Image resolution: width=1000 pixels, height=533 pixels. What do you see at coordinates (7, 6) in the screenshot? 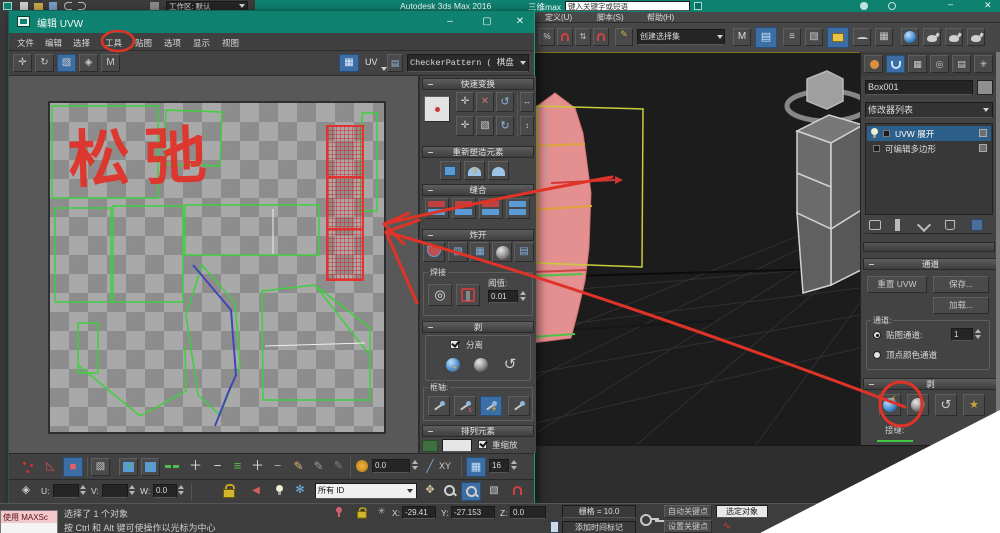
I see `app-menu-icon` at bounding box center [7, 6].